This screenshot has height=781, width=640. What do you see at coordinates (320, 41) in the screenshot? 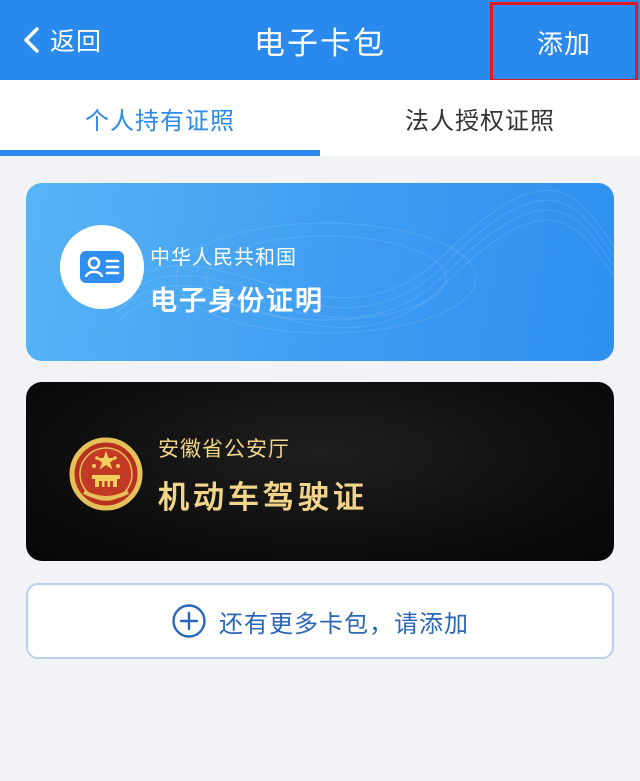
I see `top-bar: 返回 电子卡包 添加` at bounding box center [320, 41].